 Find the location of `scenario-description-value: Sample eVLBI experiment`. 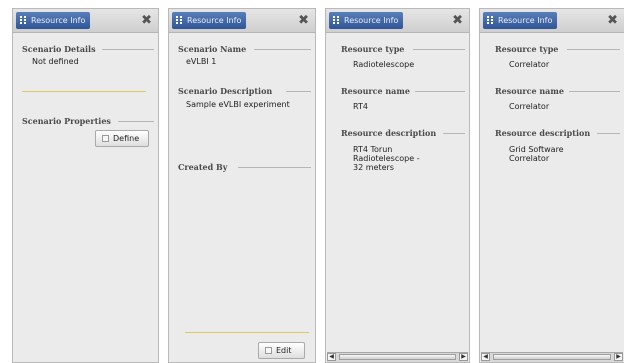

scenario-description-value: Sample eVLBI experiment is located at coordinates (238, 104).